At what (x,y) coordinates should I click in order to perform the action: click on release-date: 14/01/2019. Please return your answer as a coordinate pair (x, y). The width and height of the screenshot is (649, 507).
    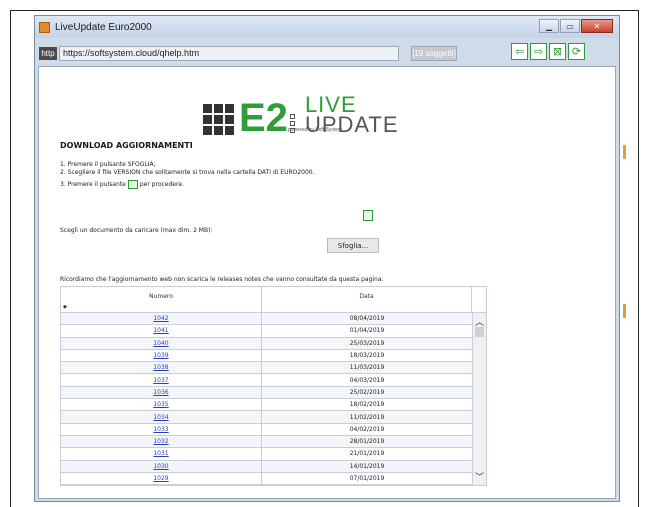
    Looking at the image, I should click on (367, 466).